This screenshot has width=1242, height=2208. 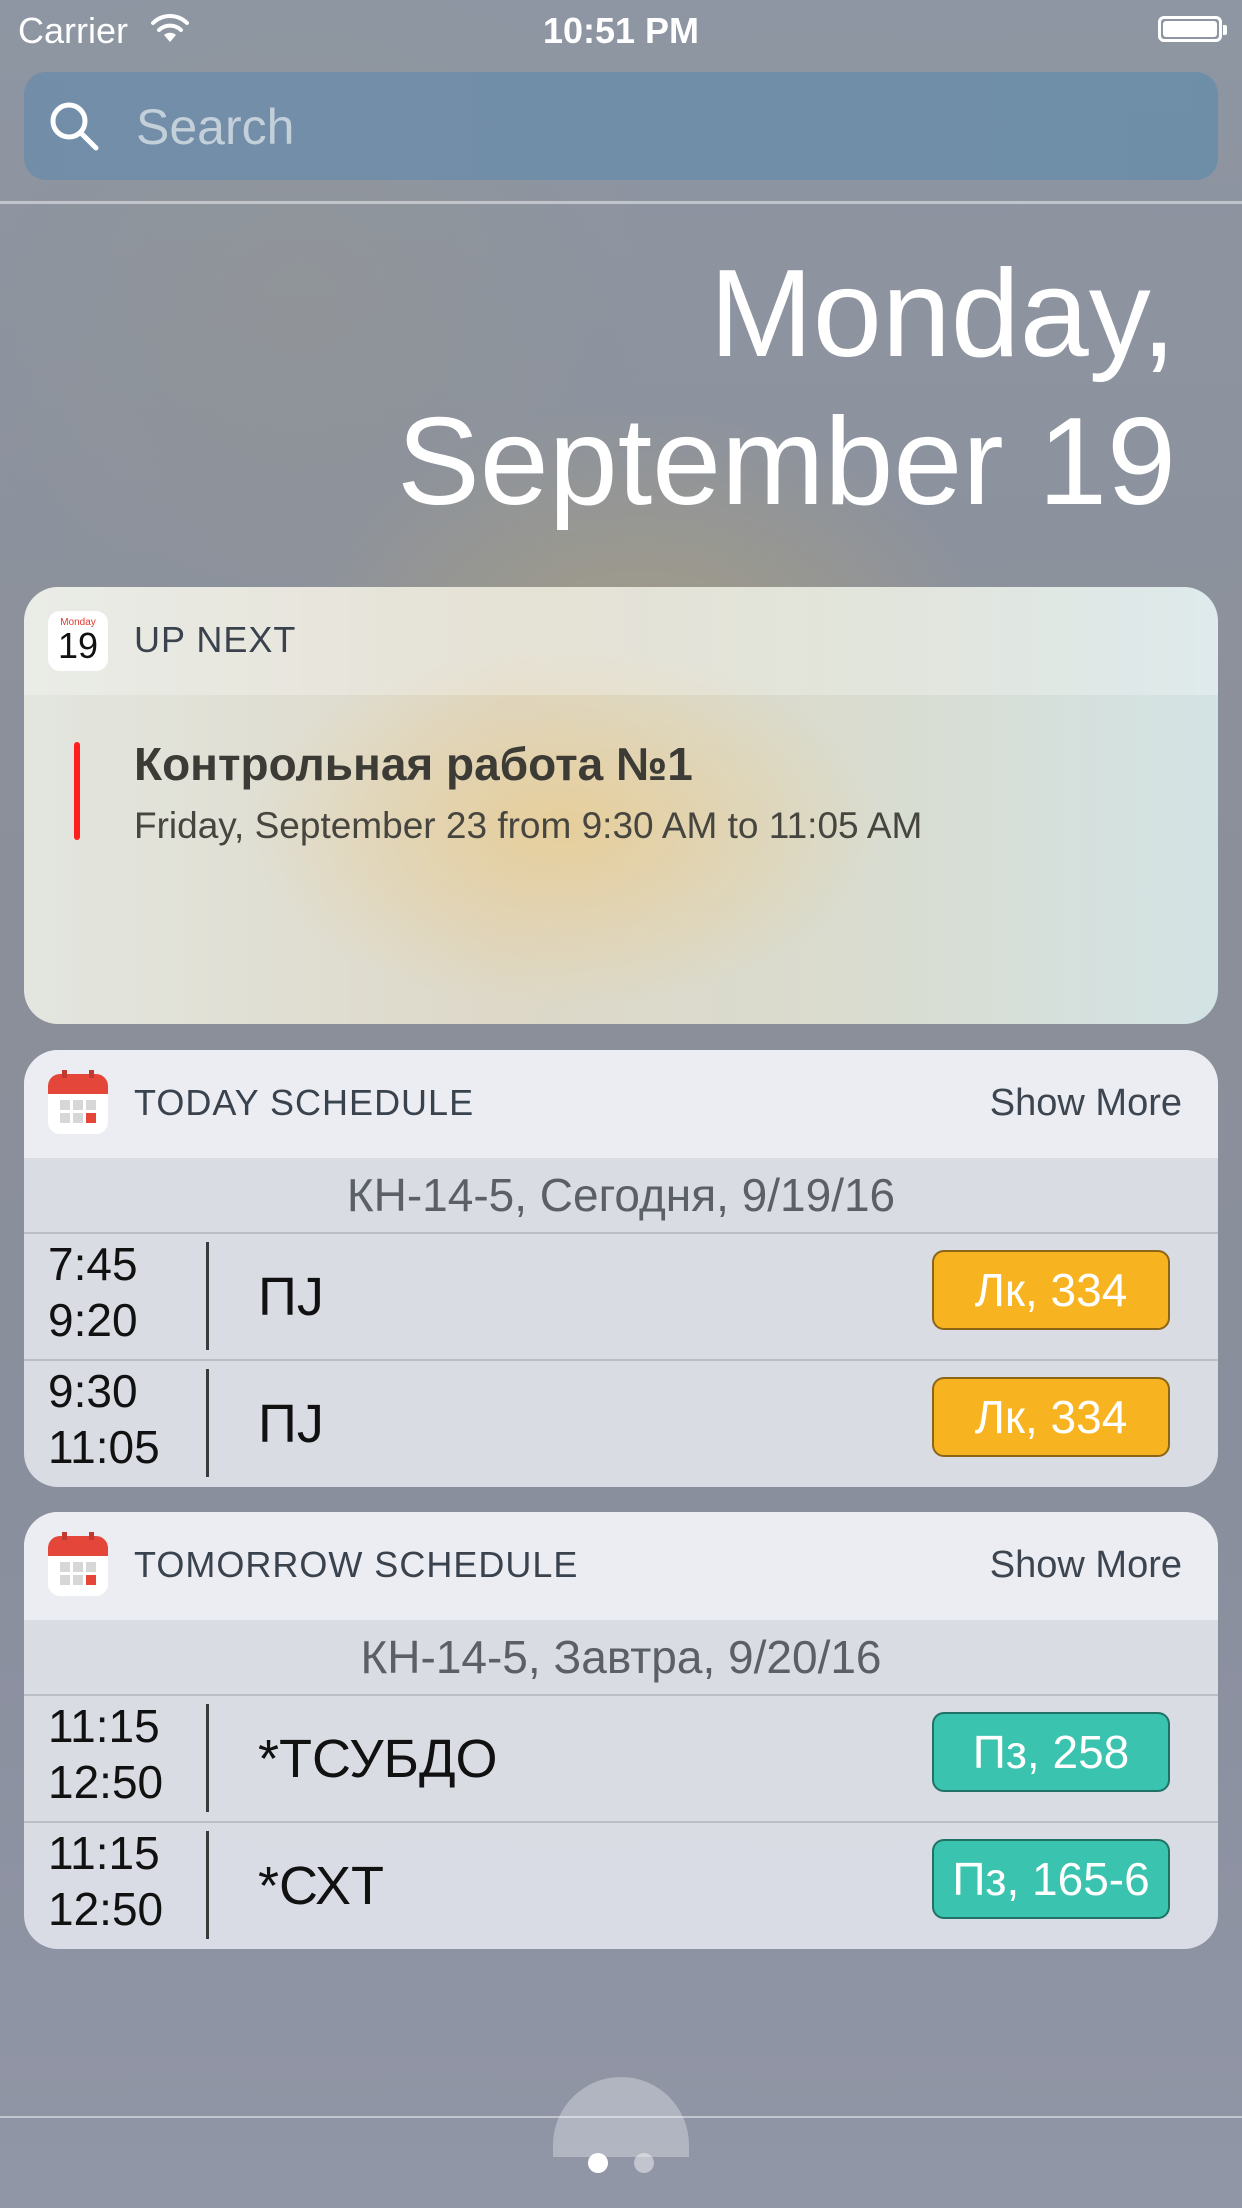 I want to click on clock: 10:51 PM, so click(x=621, y=30).